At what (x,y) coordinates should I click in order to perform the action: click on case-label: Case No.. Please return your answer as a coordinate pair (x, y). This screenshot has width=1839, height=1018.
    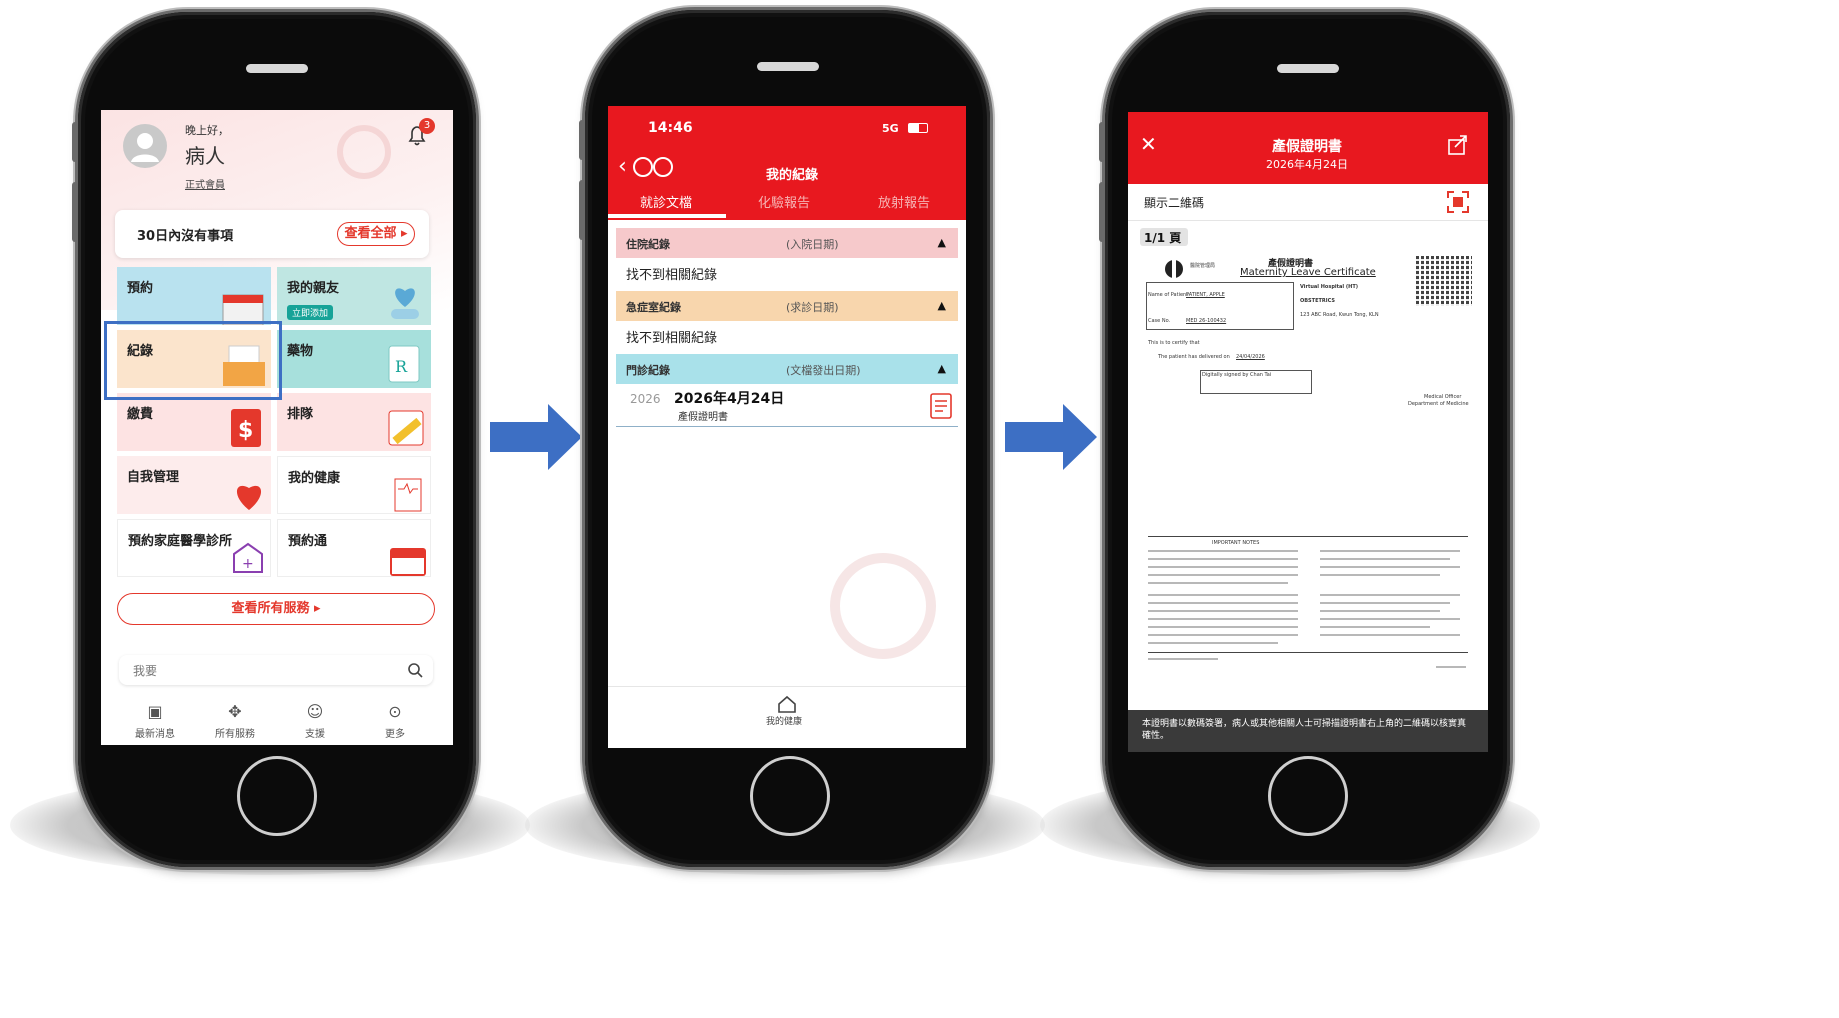
    Looking at the image, I should click on (1159, 321).